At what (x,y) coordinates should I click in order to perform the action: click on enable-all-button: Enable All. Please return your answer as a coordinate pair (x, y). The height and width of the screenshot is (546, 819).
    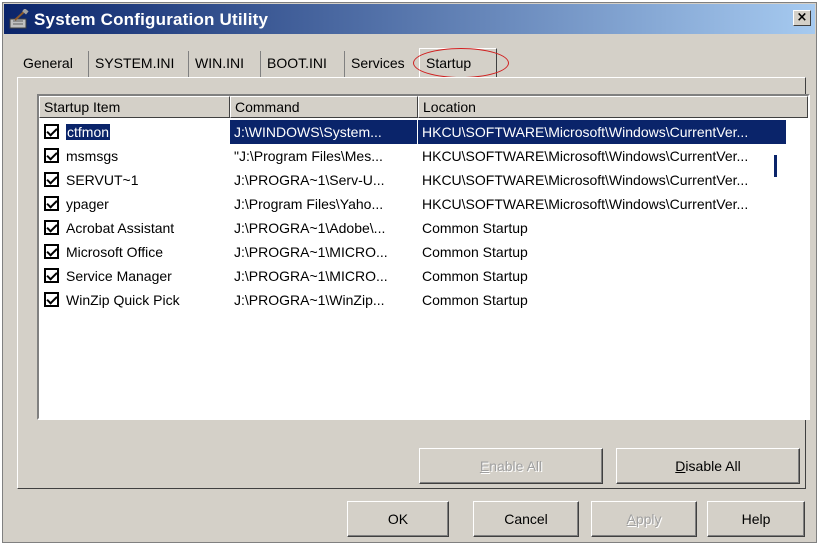
    Looking at the image, I should click on (511, 466).